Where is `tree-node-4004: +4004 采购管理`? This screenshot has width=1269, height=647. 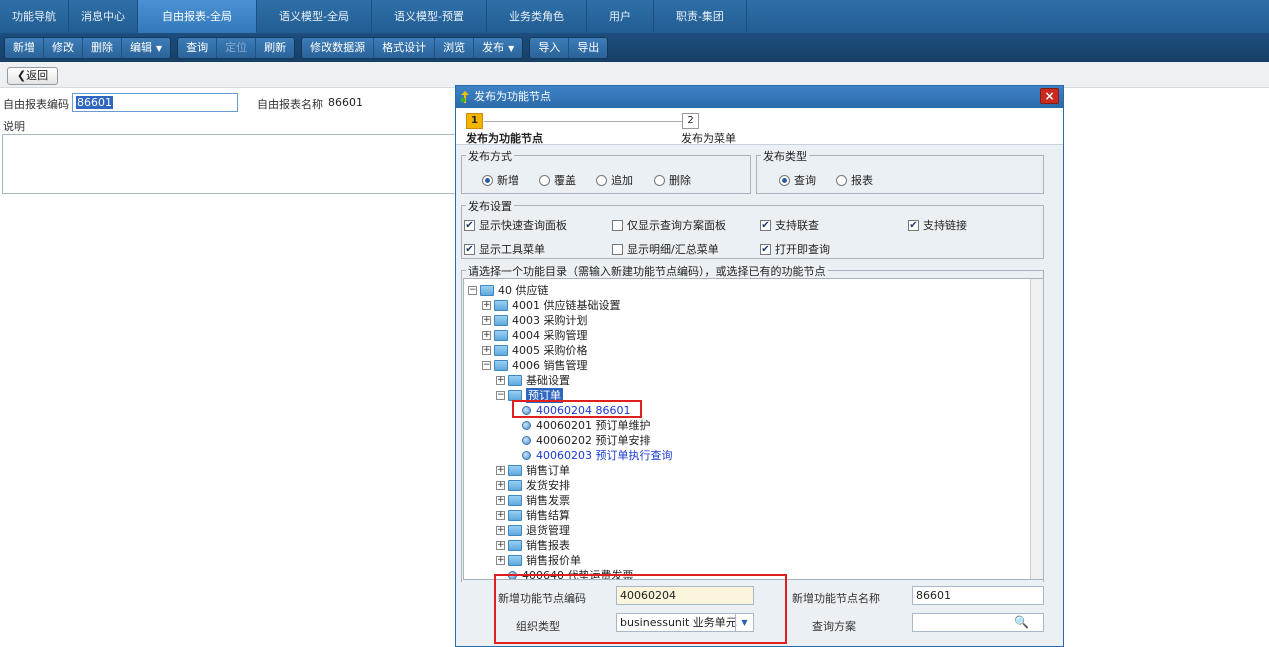
tree-node-4004: +4004 采购管理 is located at coordinates (535, 335).